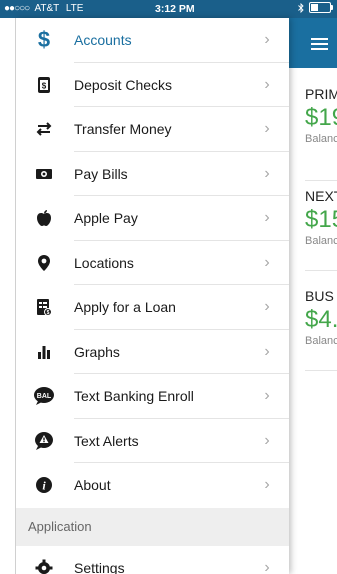 The image size is (337, 574). I want to click on account-name: PRIM, so click(321, 94).